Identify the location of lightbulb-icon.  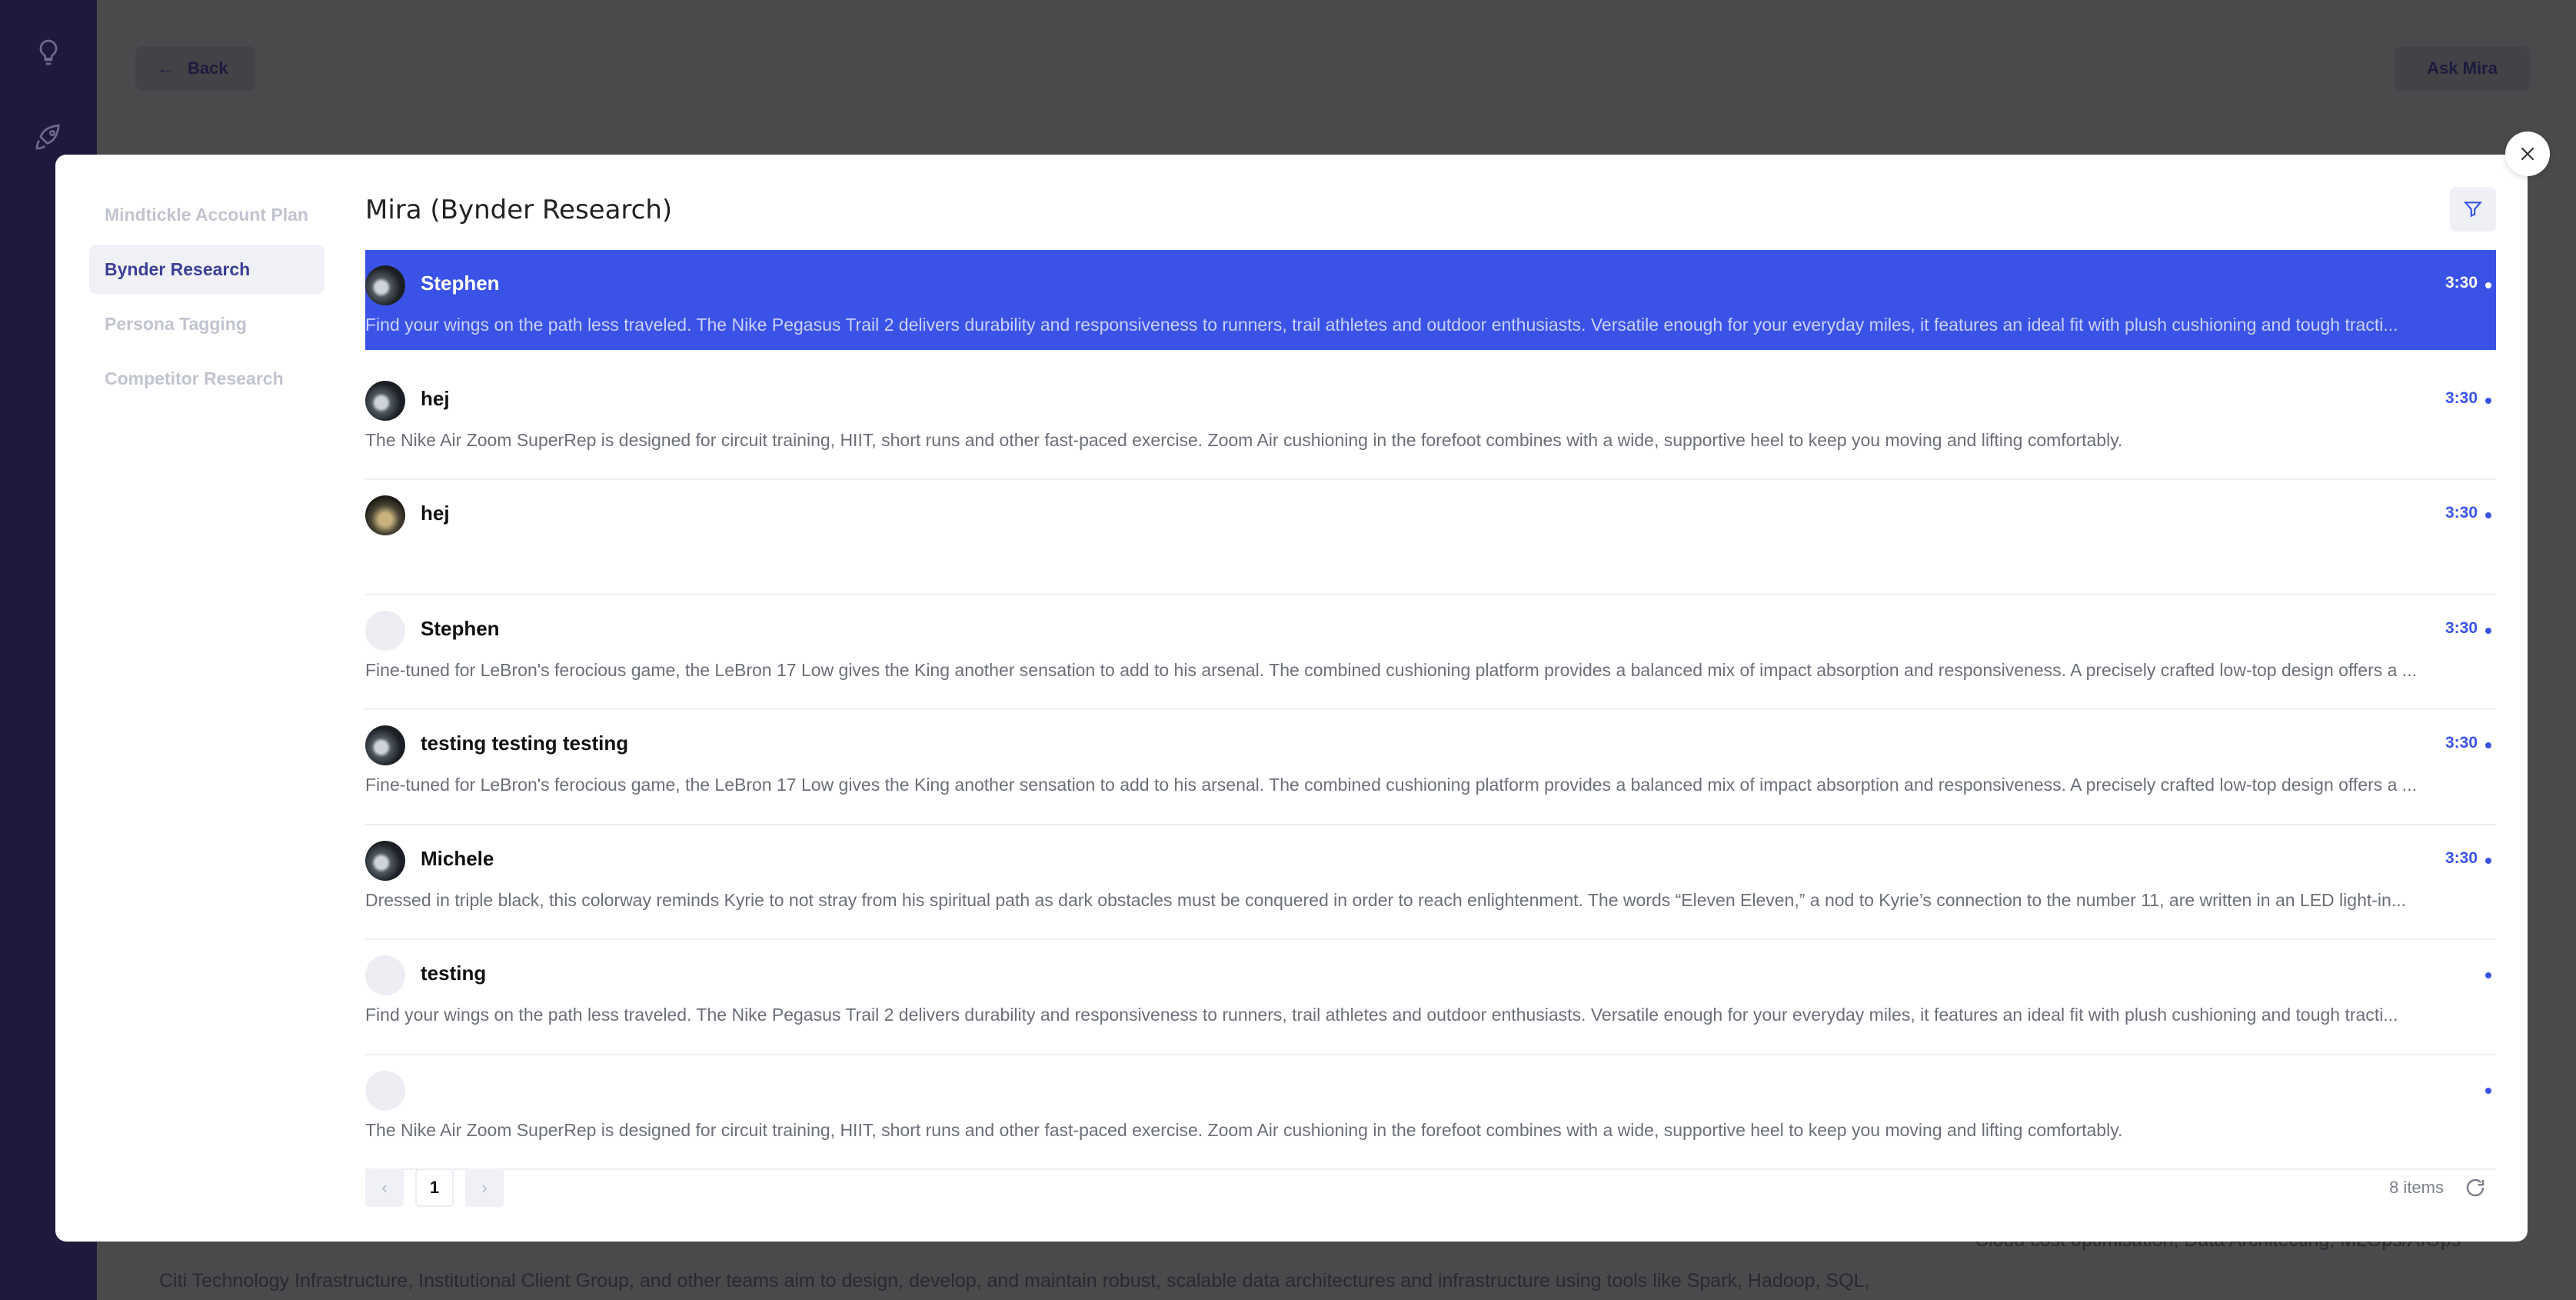
(48, 52).